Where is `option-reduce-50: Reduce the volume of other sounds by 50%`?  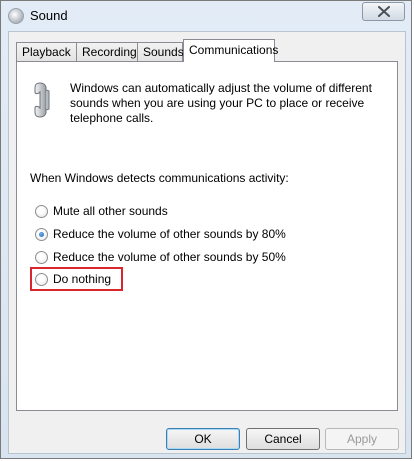 option-reduce-50: Reduce the volume of other sounds by 50% is located at coordinates (160, 257).